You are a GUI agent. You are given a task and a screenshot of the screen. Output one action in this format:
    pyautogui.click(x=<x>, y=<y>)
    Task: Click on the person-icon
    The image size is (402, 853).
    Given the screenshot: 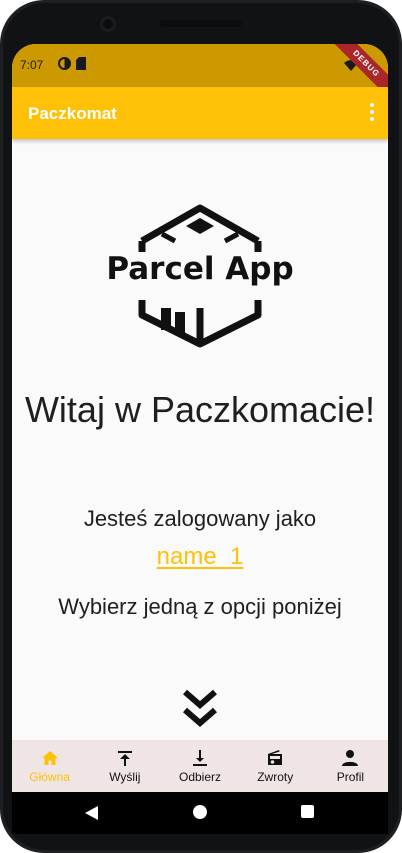 What is the action you would take?
    pyautogui.click(x=350, y=758)
    